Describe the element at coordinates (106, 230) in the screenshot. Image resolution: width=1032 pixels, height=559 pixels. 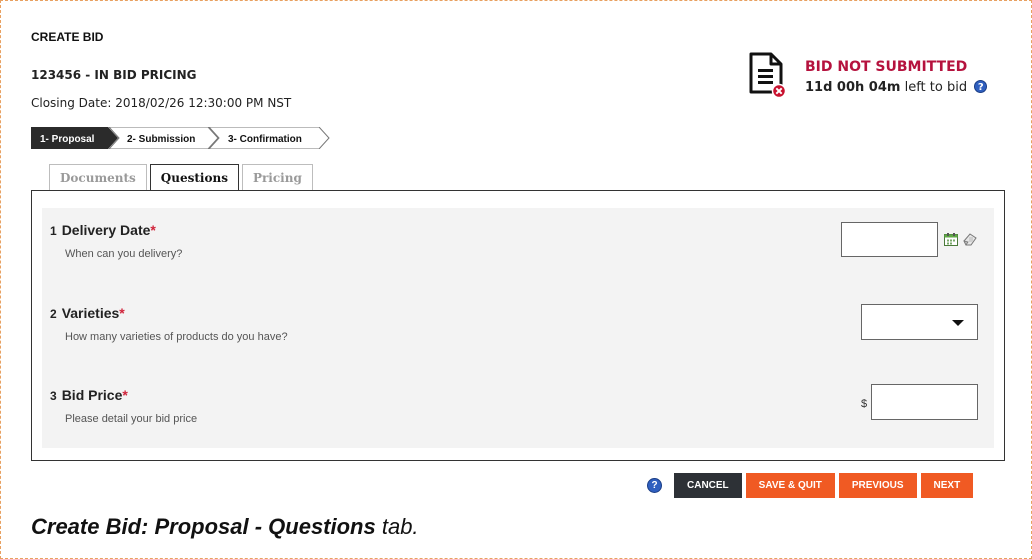
I see `question-title: Delivery Date` at that location.